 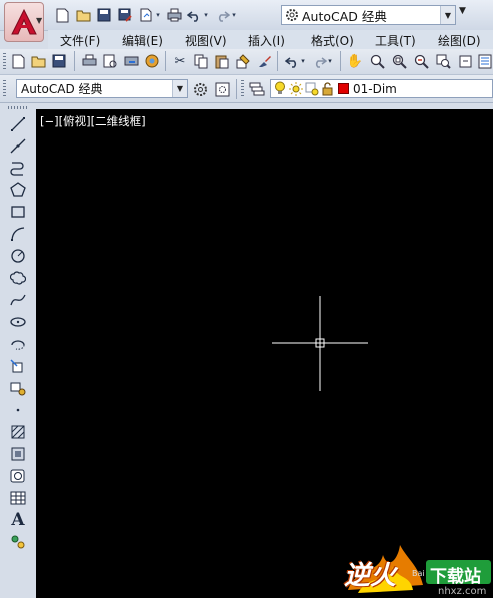 What do you see at coordinates (18, 300) in the screenshot?
I see `spline-icon` at bounding box center [18, 300].